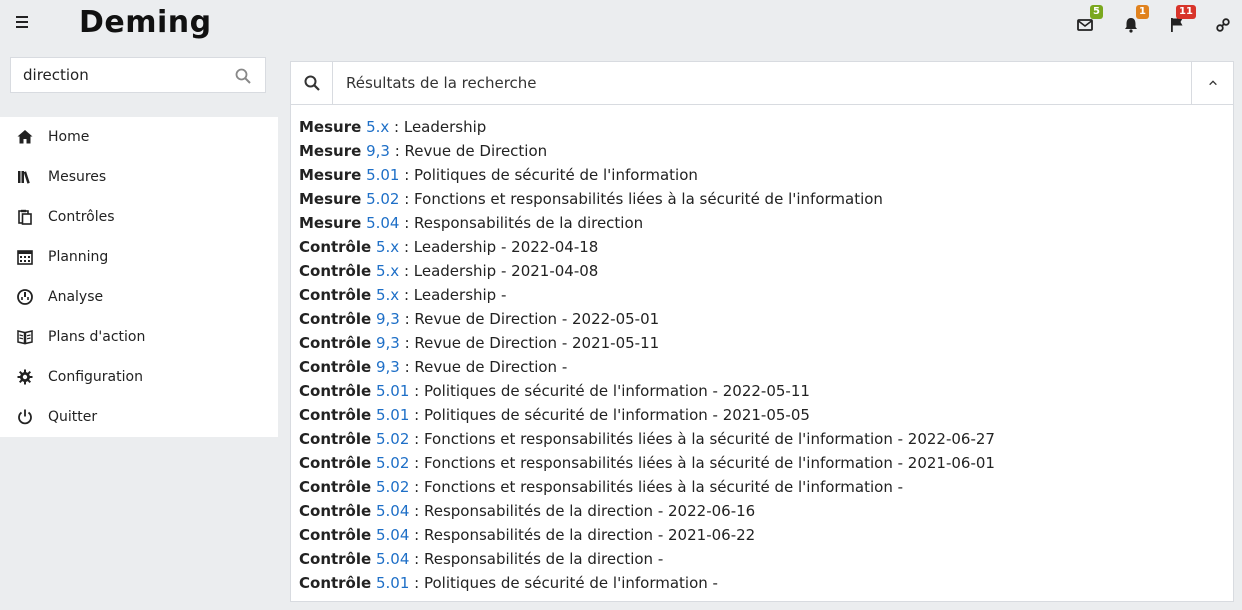  I want to click on result-row: Contrôle 5.x : Leadership - 2022-04-18, so click(766, 247).